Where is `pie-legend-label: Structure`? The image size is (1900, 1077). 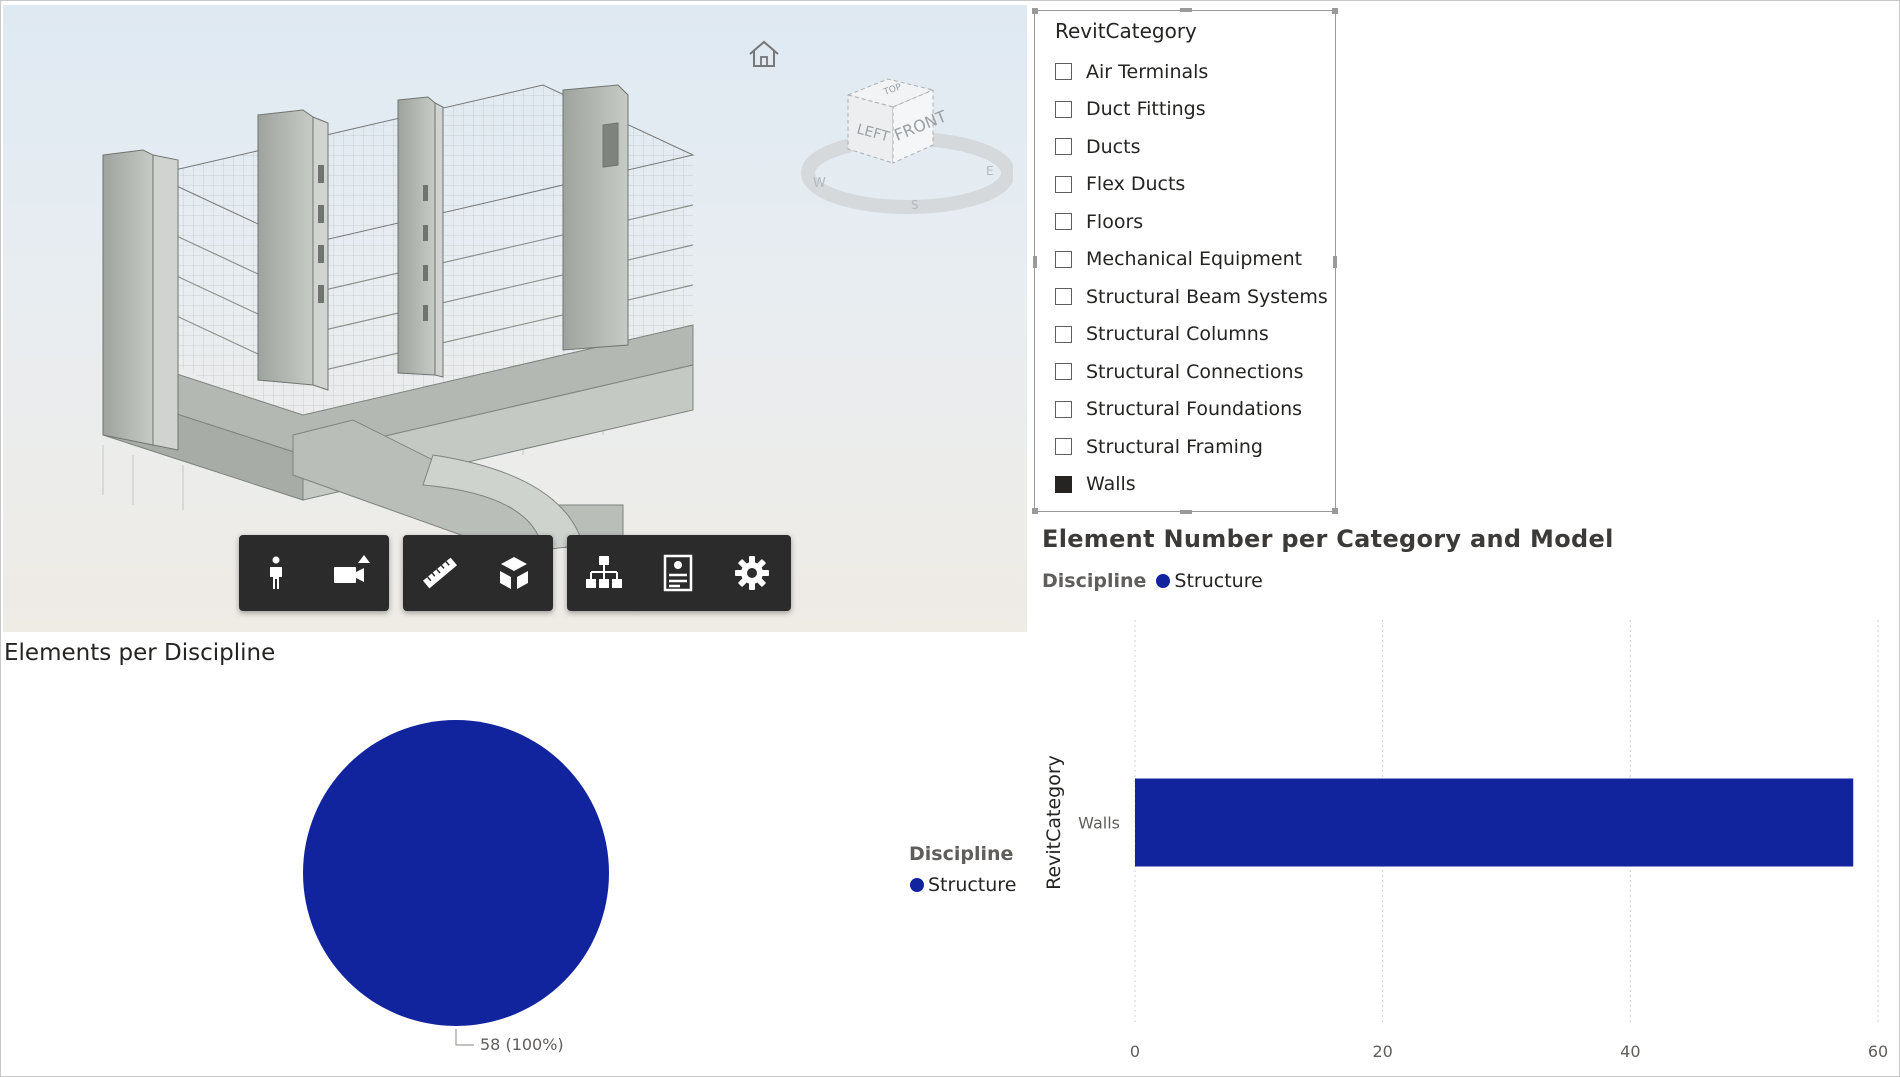 pie-legend-label: Structure is located at coordinates (972, 885).